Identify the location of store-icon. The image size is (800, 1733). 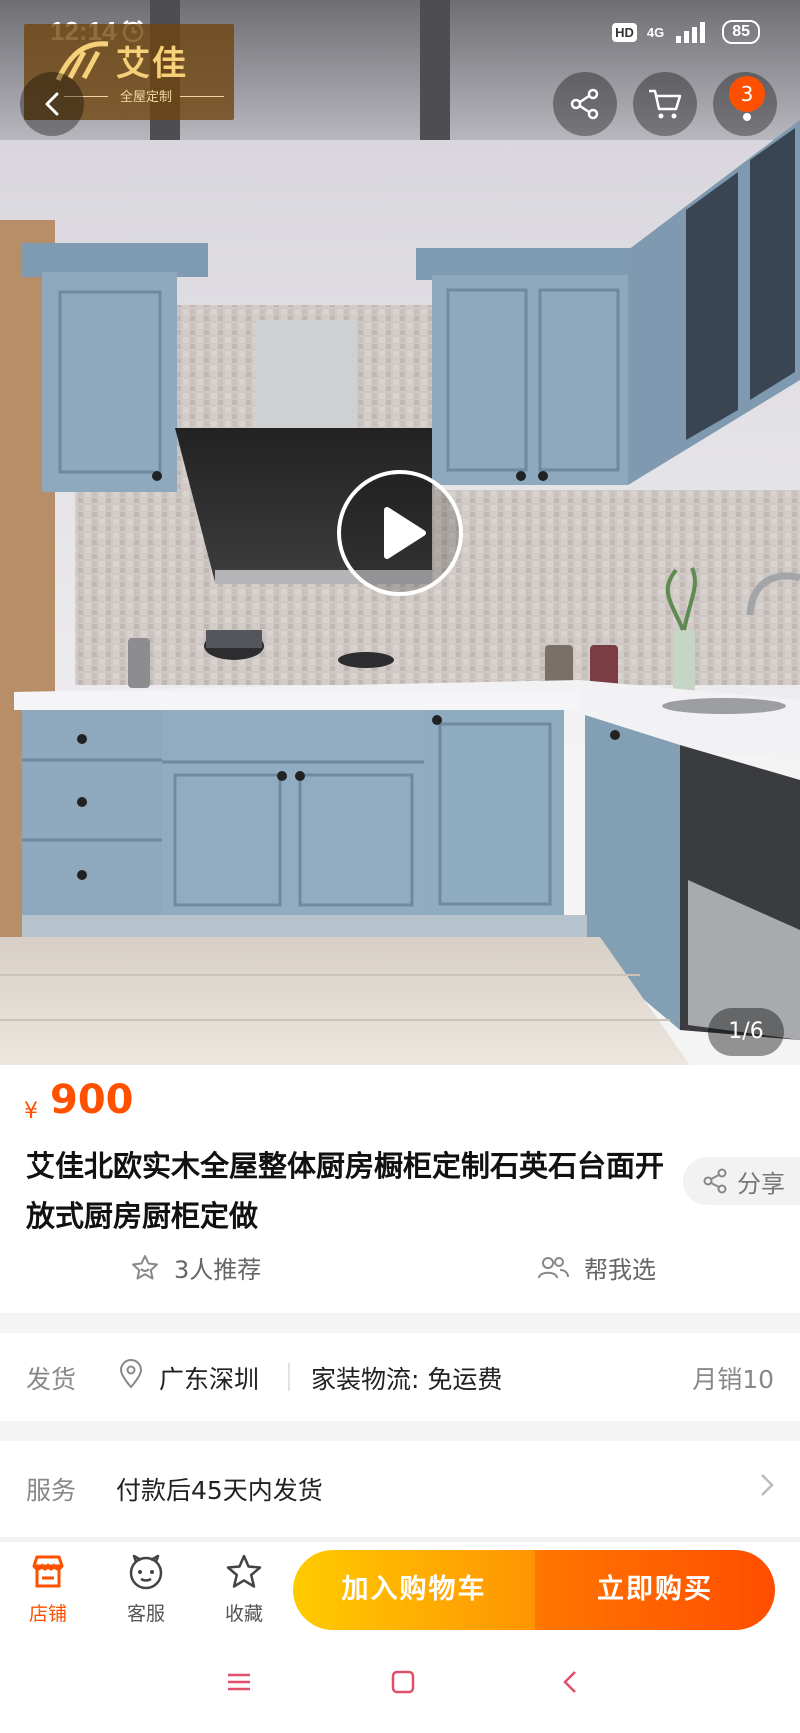
(48, 1571).